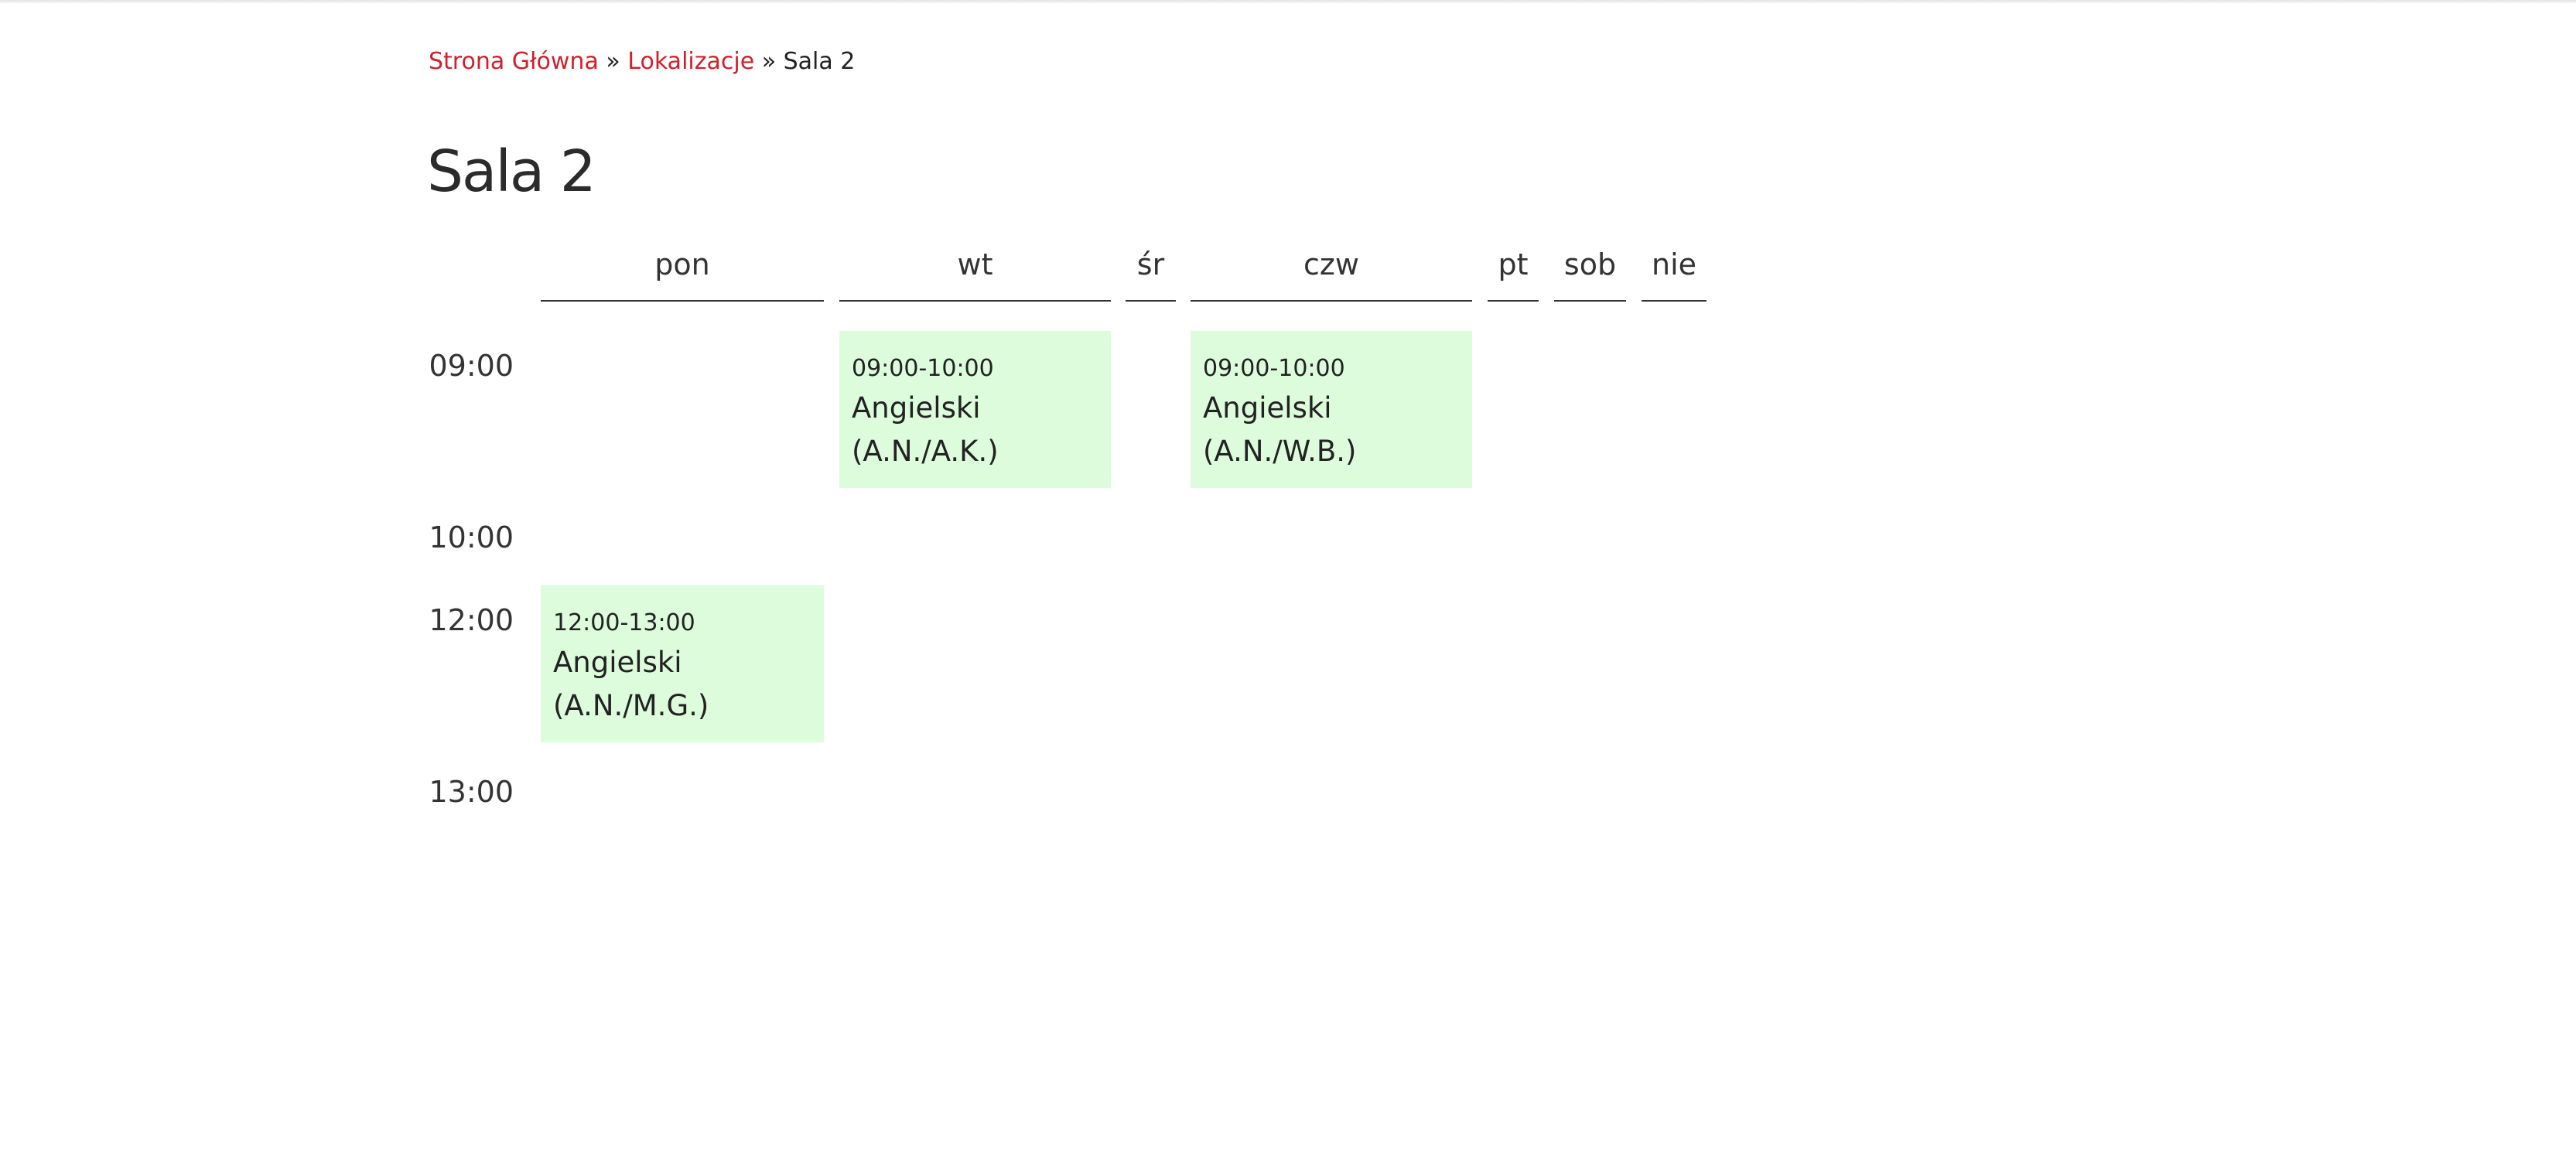  I want to click on event-group: (A.N./W.B.), so click(1280, 452).